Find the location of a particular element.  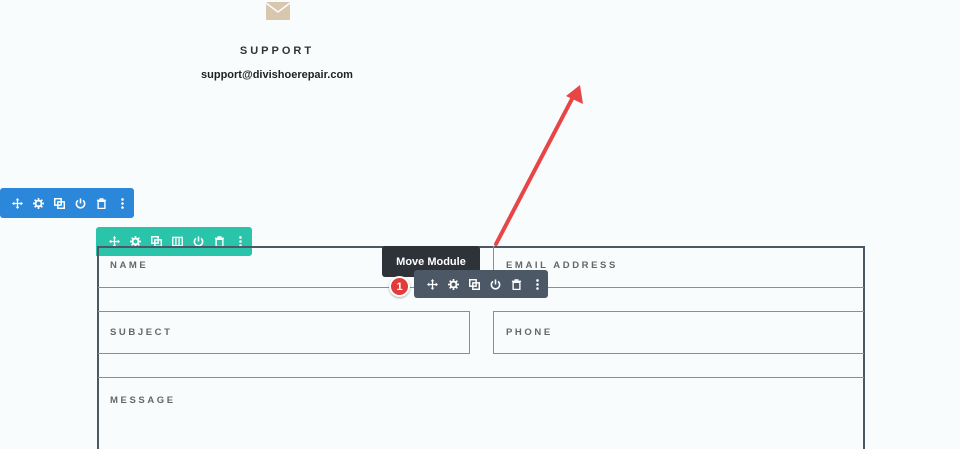

section-toolbar is located at coordinates (67, 203).